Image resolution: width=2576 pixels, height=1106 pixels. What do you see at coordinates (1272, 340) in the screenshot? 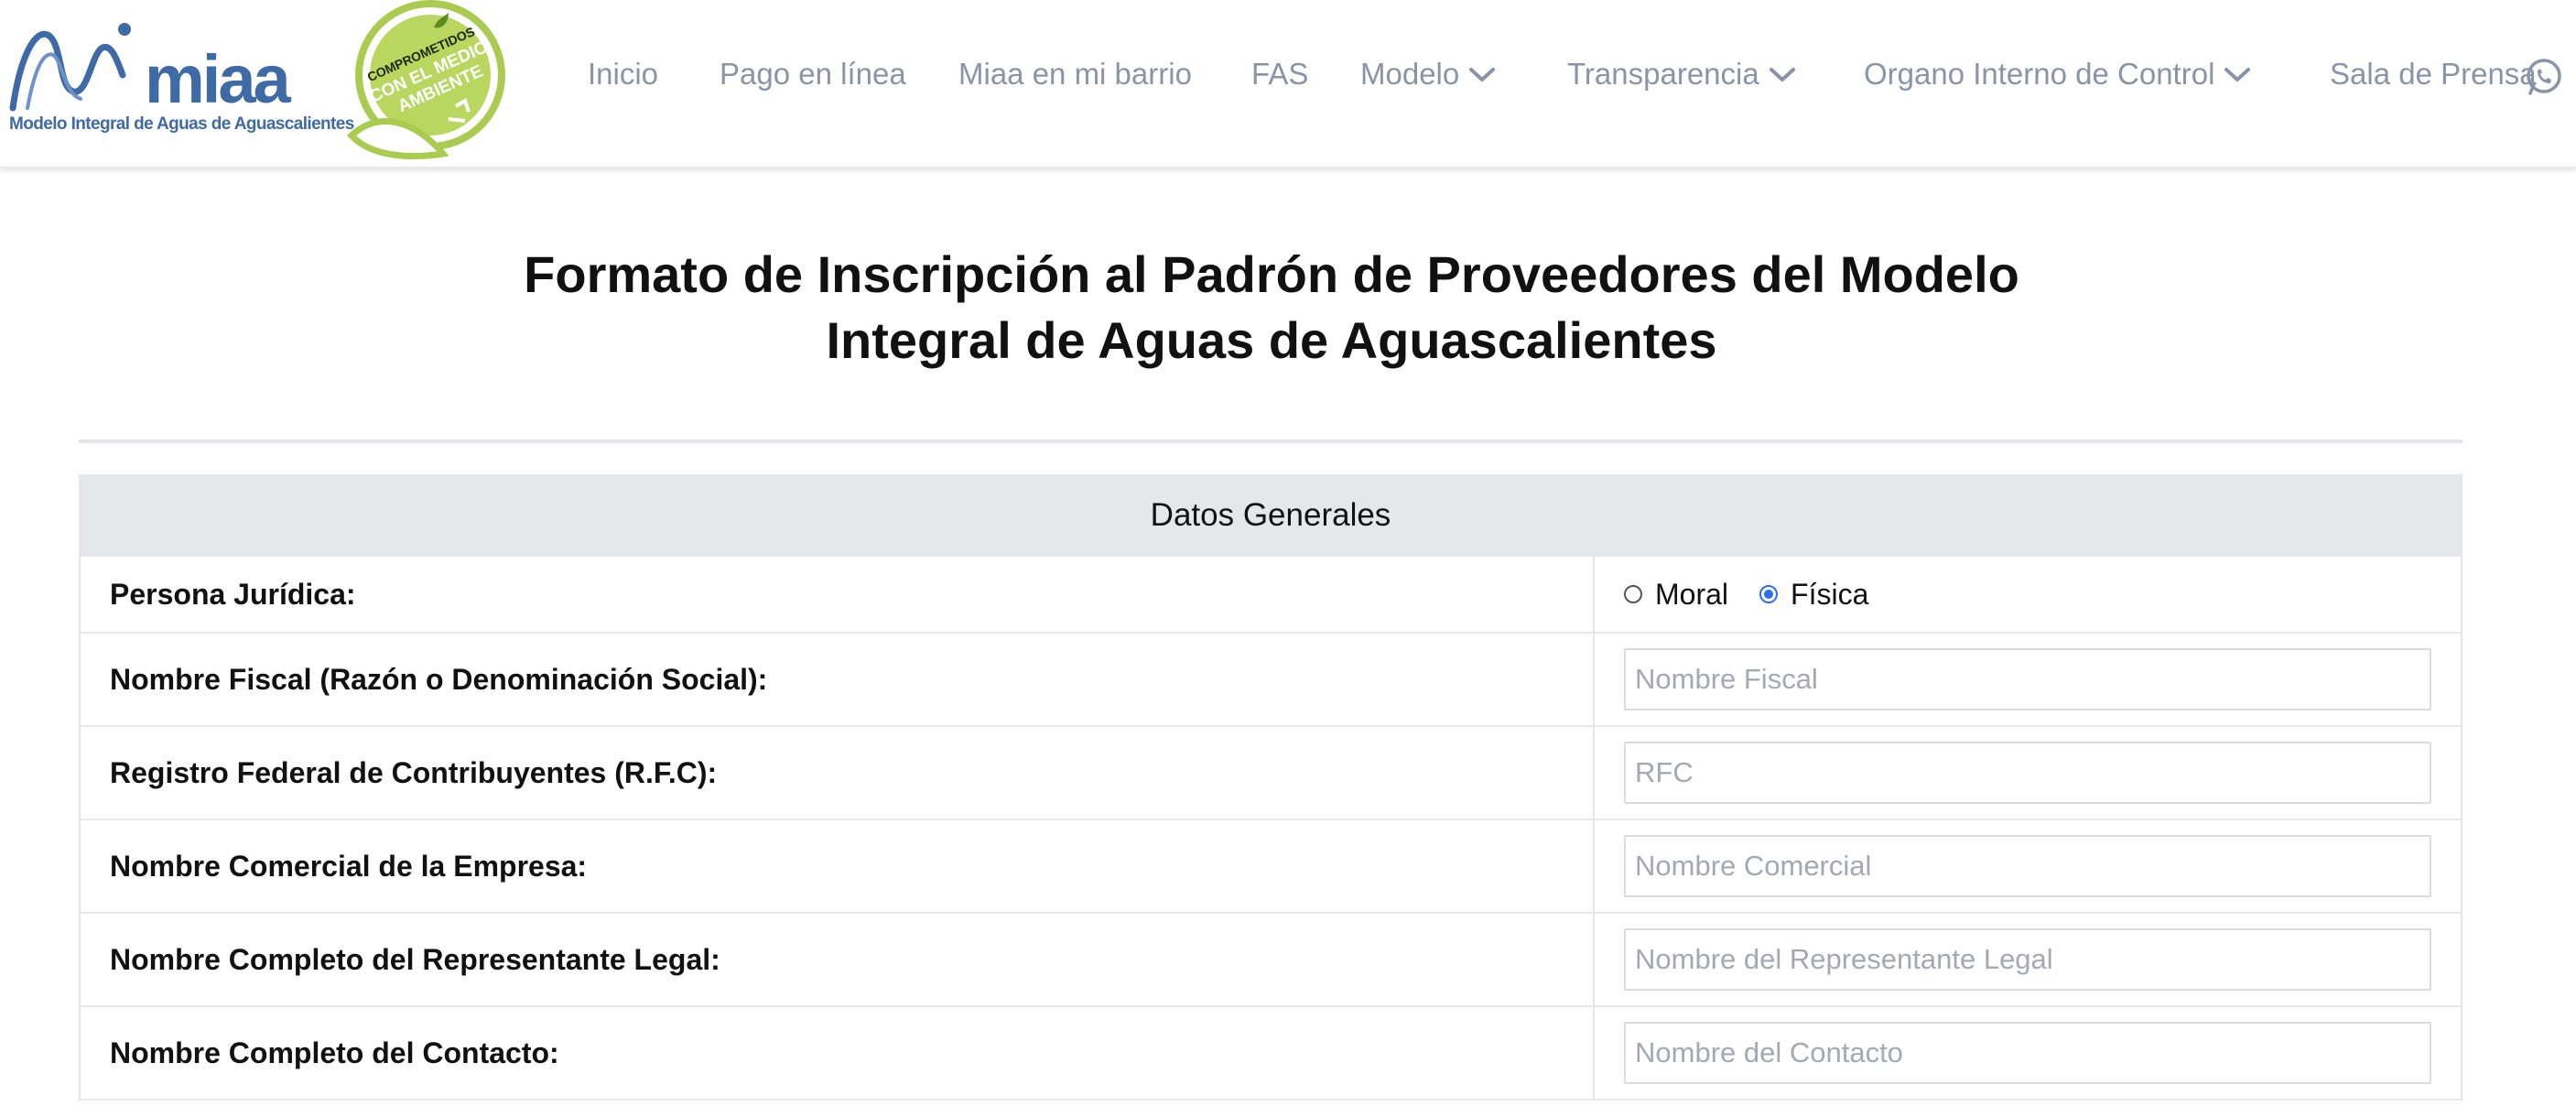
I see `page-title-line-2: Integral de Aguas de Aguascalientes` at bounding box center [1272, 340].